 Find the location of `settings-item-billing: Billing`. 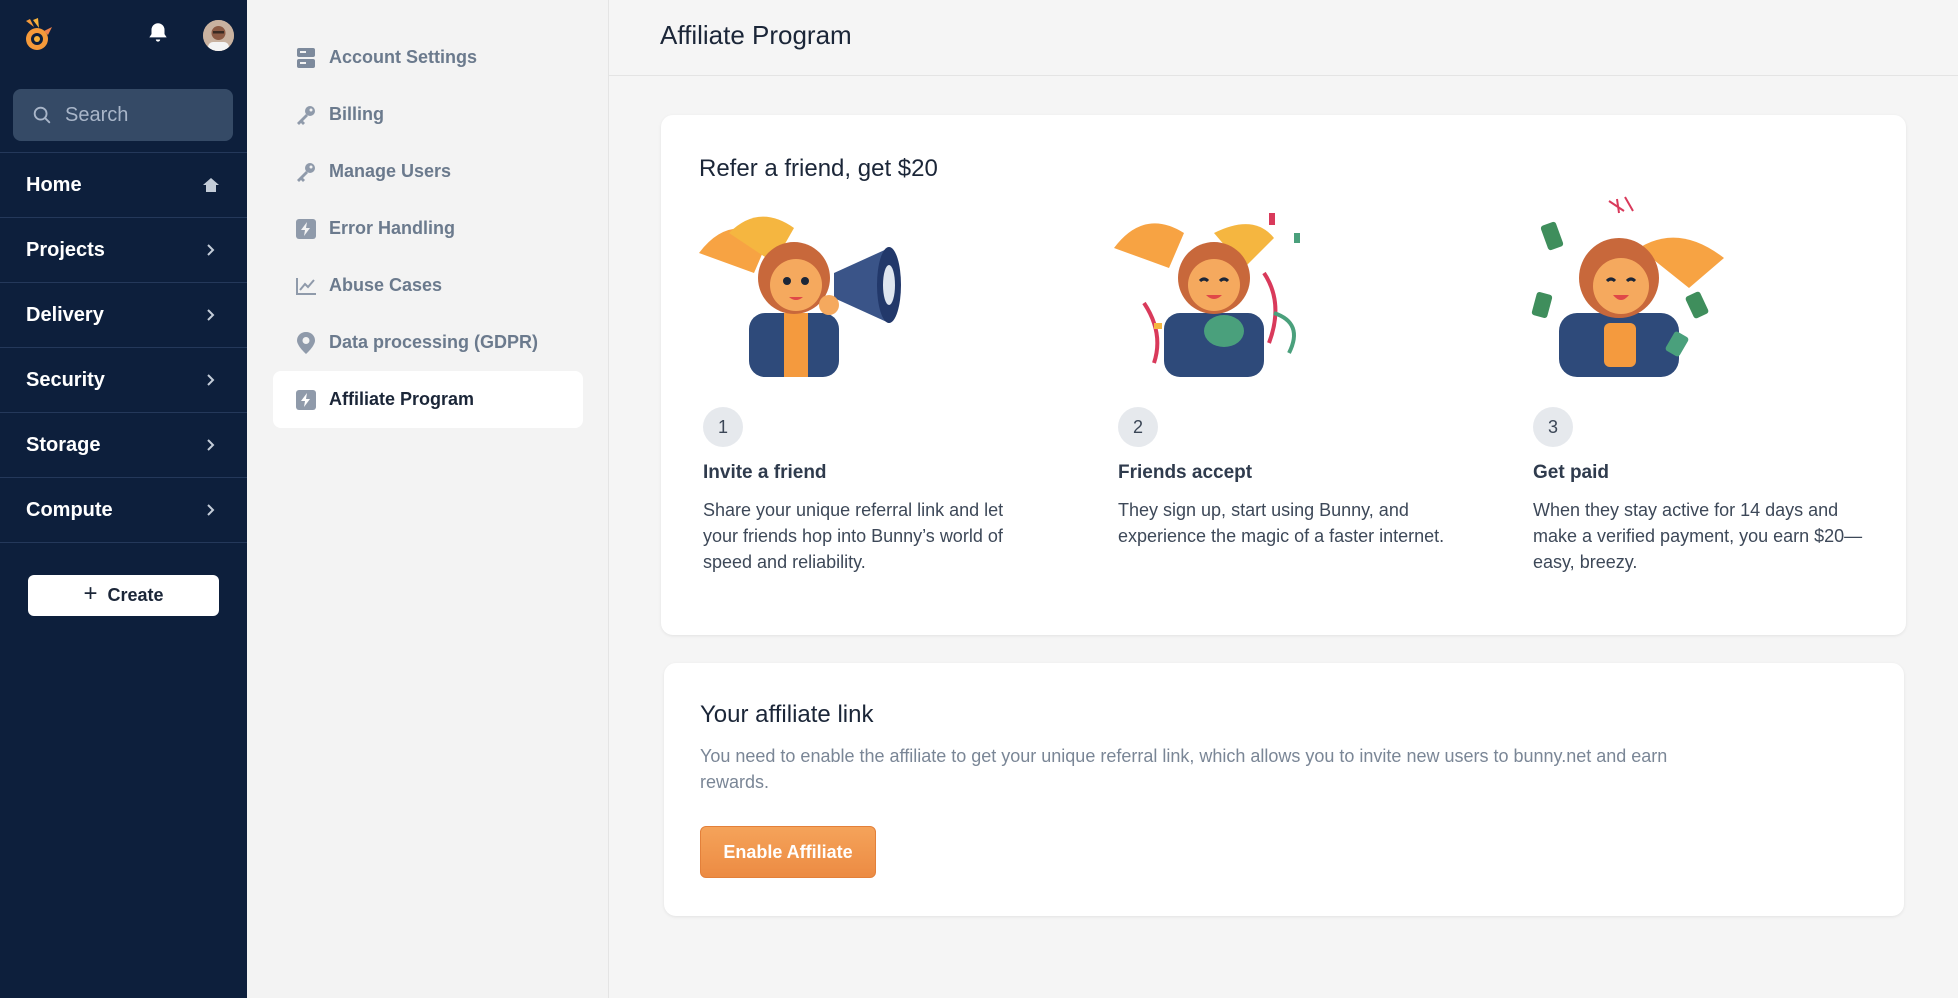

settings-item-billing: Billing is located at coordinates (428, 114).